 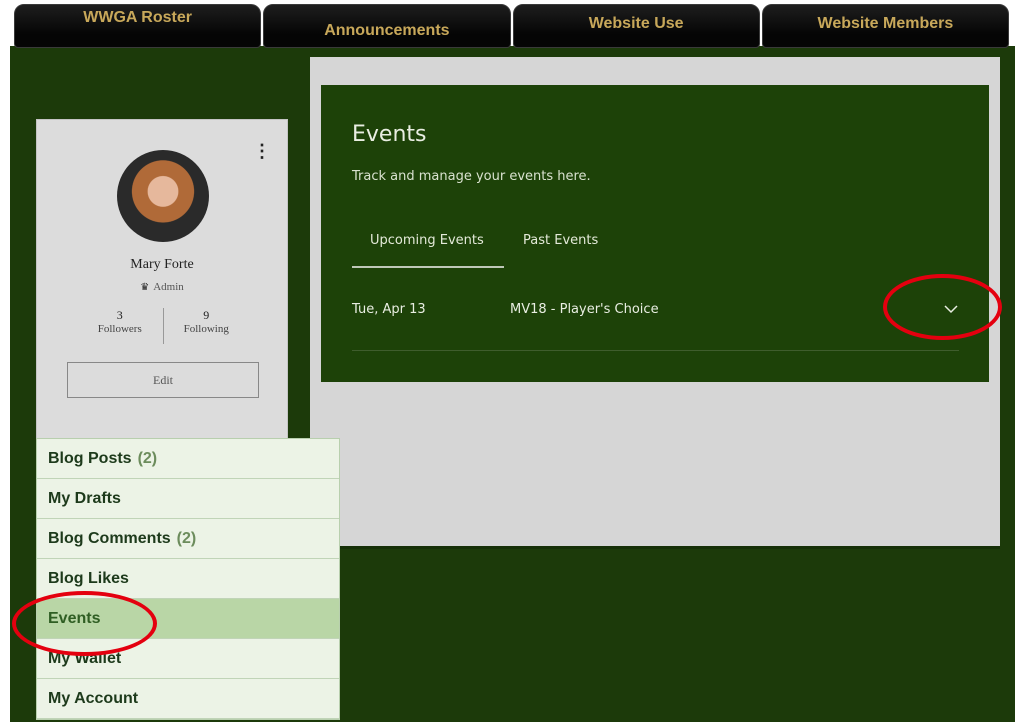 I want to click on more-options-icon: ⋮, so click(x=262, y=151).